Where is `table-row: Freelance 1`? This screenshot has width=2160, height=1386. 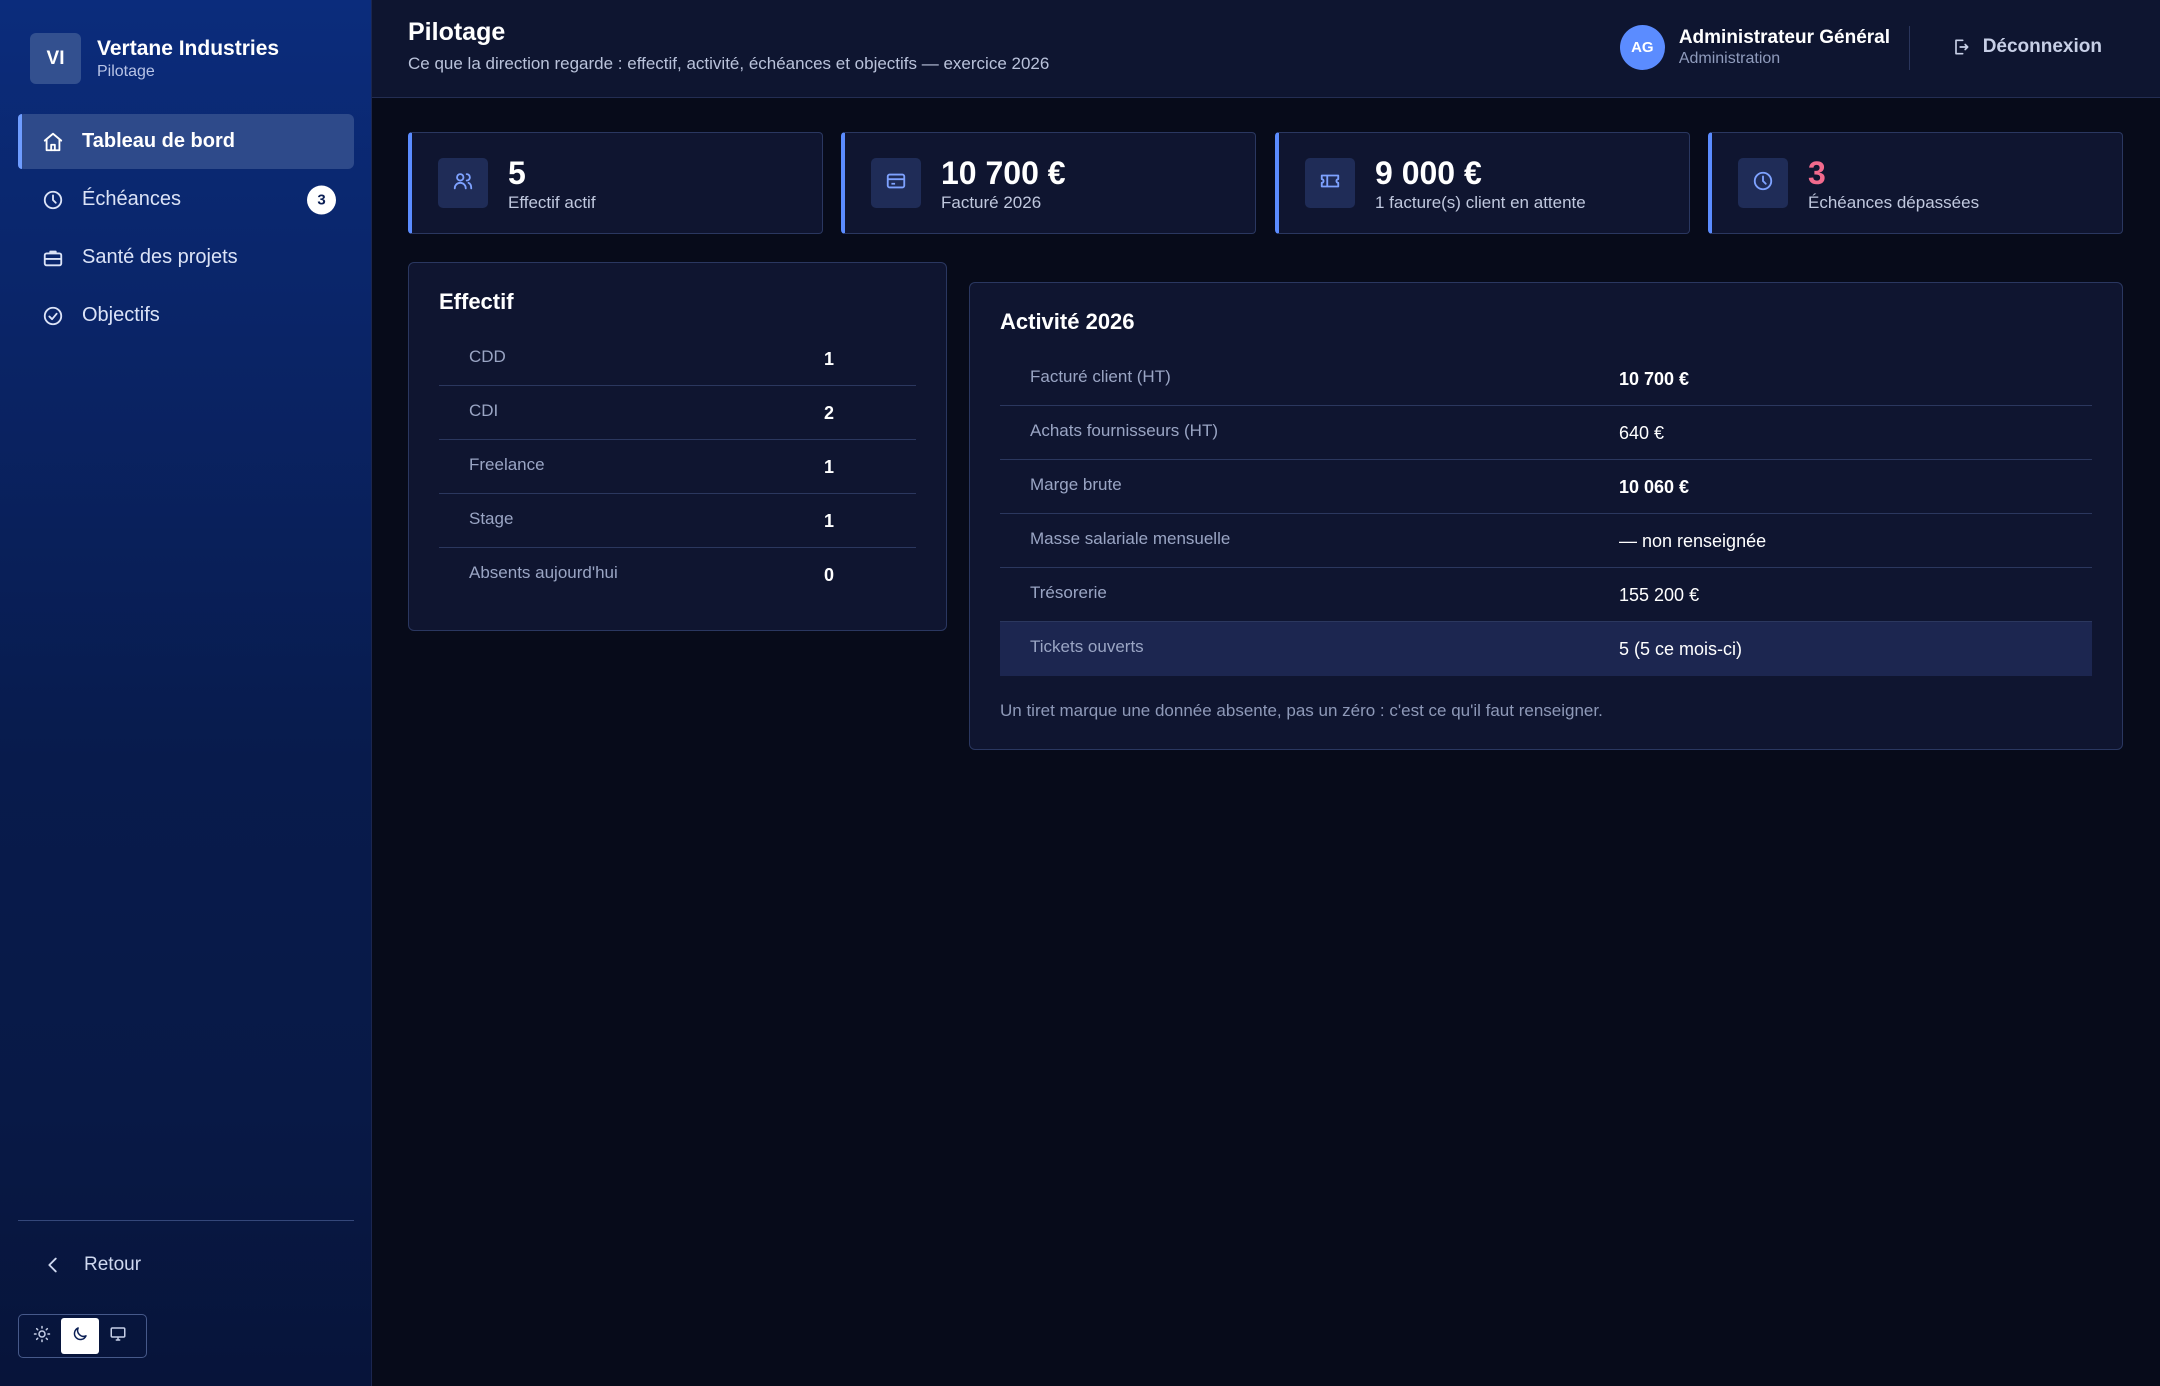 table-row: Freelance 1 is located at coordinates (677, 467).